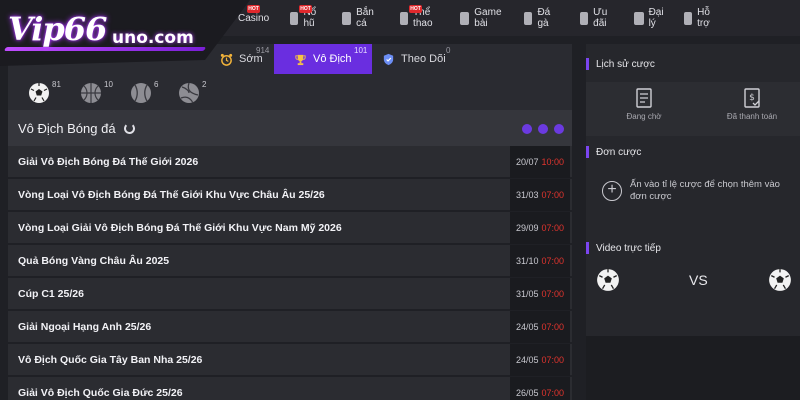 The width and height of the screenshot is (800, 400). I want to click on collapse-icon, so click(559, 129).